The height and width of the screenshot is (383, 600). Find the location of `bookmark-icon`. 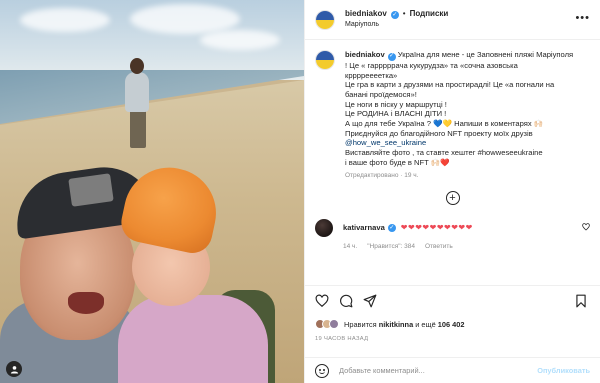

bookmark-icon is located at coordinates (581, 302).